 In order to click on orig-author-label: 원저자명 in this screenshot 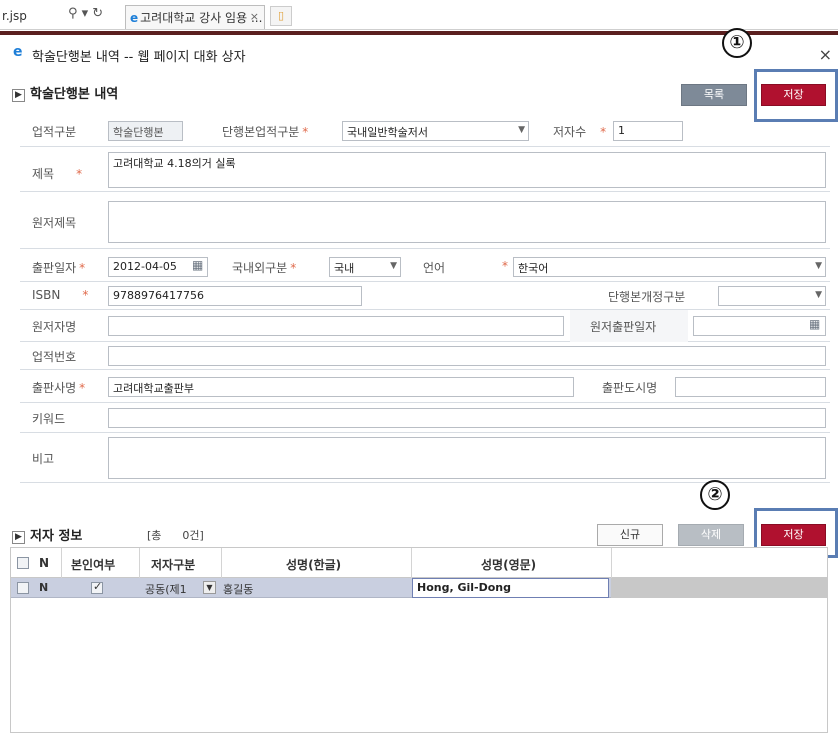, I will do `click(54, 327)`.